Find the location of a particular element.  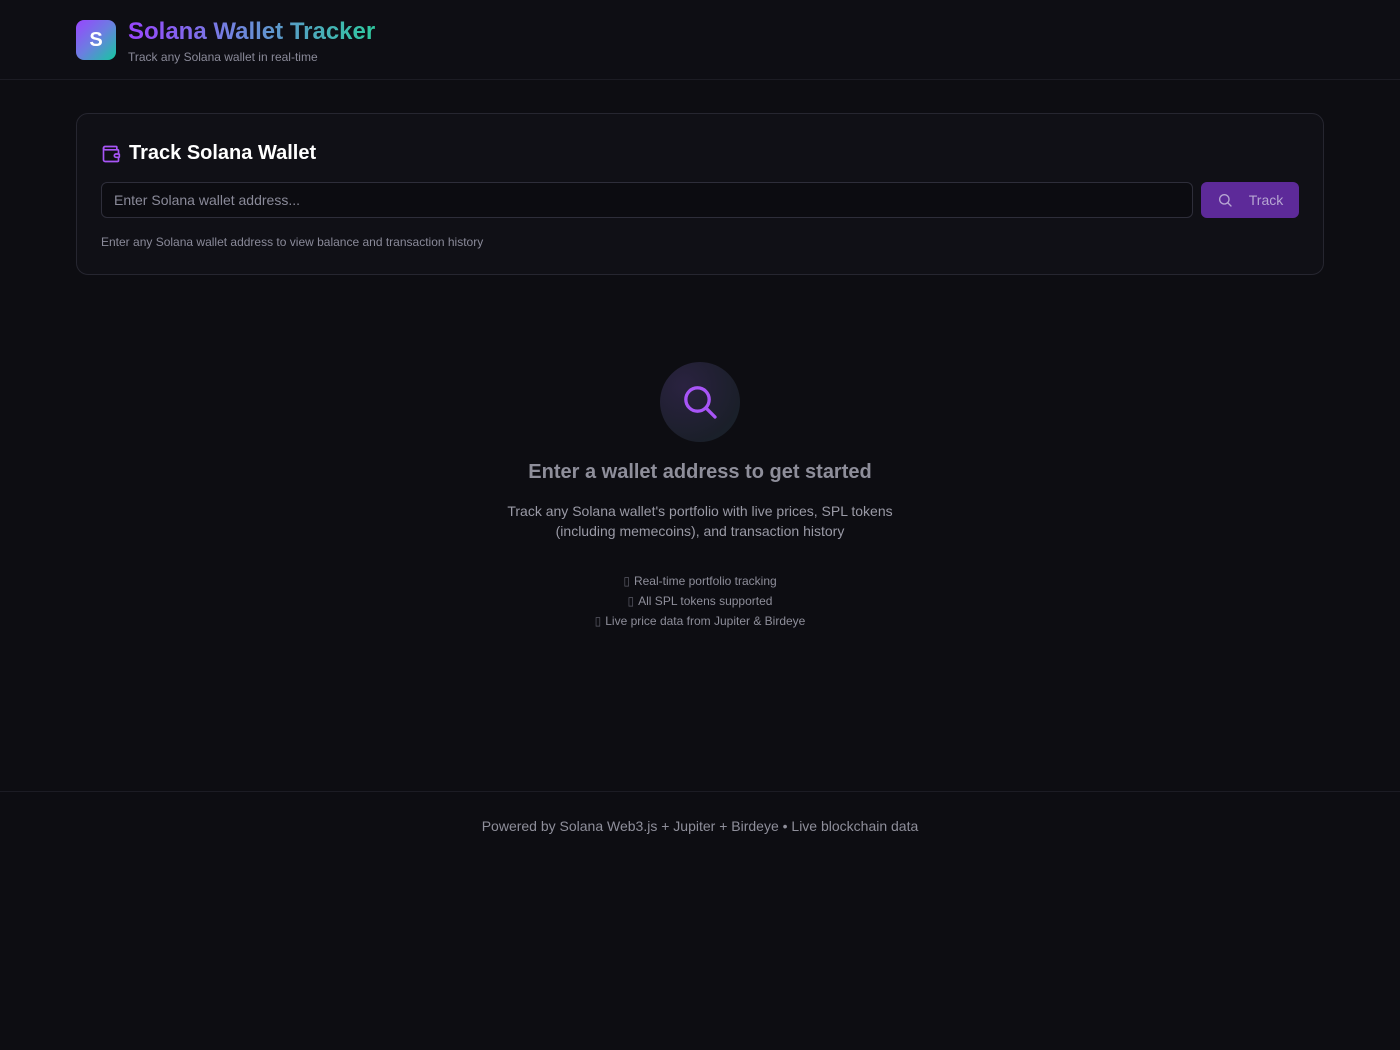

track-button-label: Track is located at coordinates (1266, 200).